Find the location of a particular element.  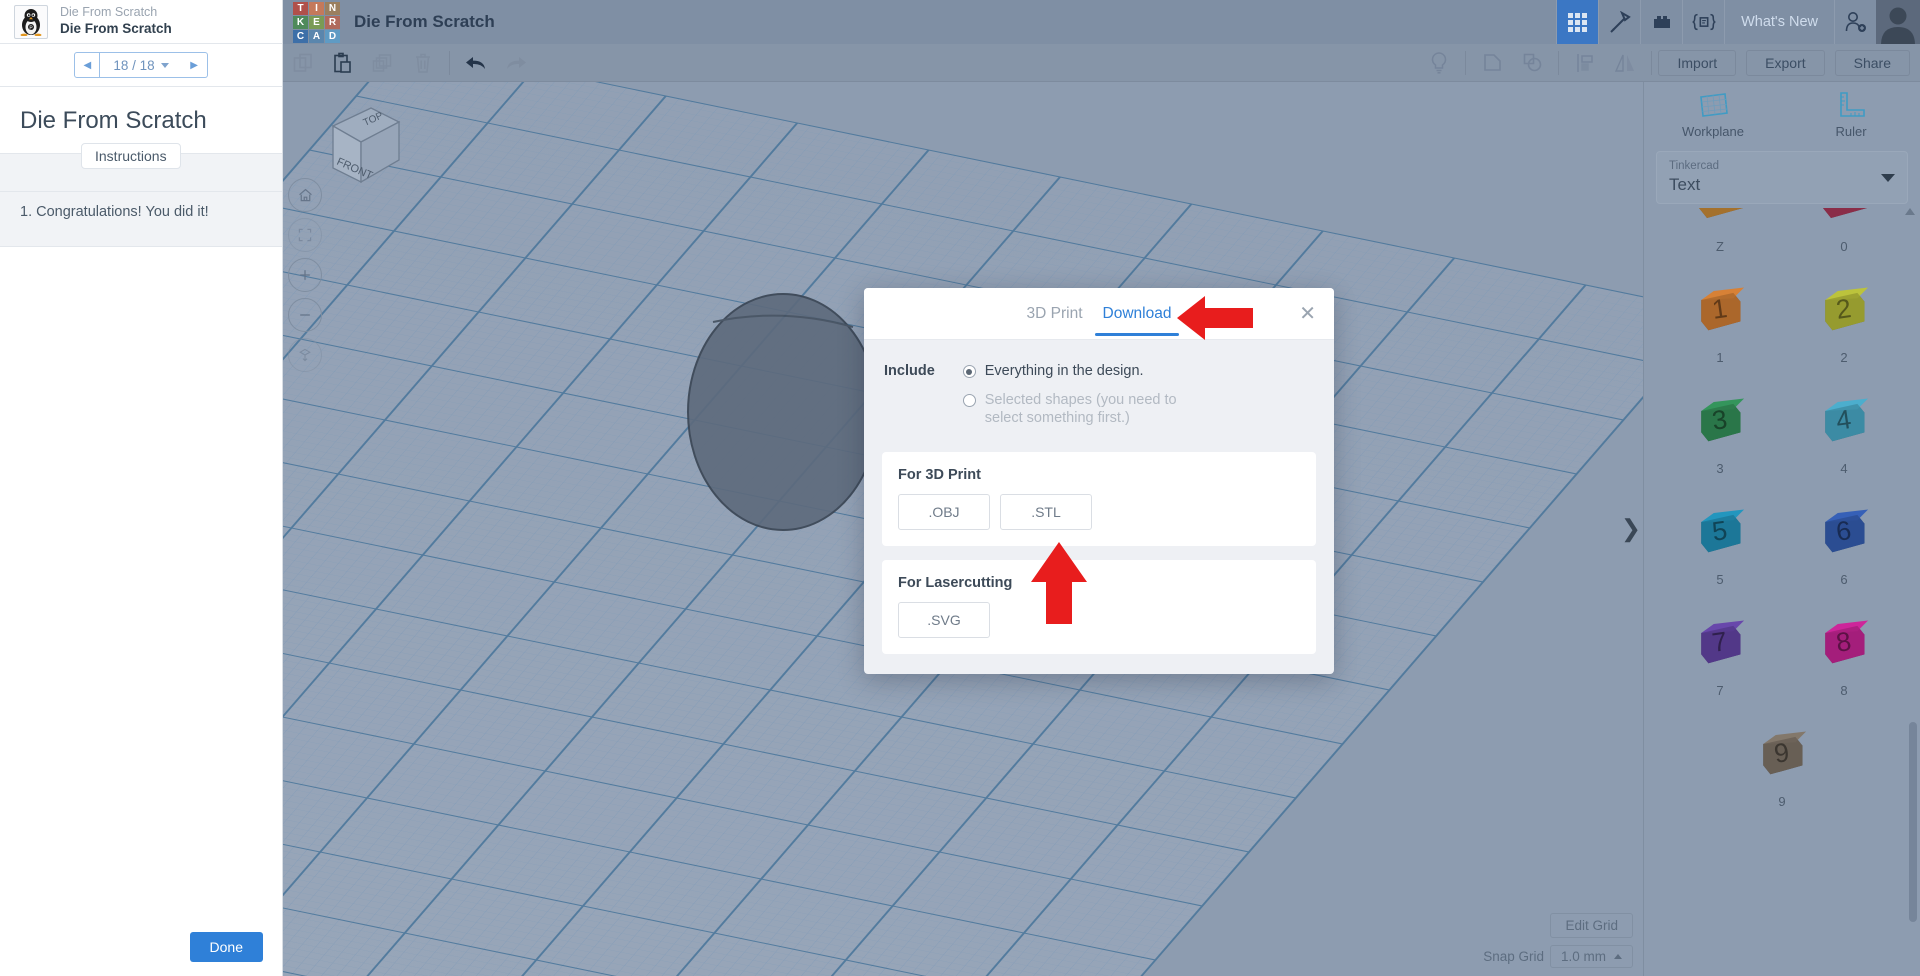

download-obj-button: .OBJ is located at coordinates (944, 511).